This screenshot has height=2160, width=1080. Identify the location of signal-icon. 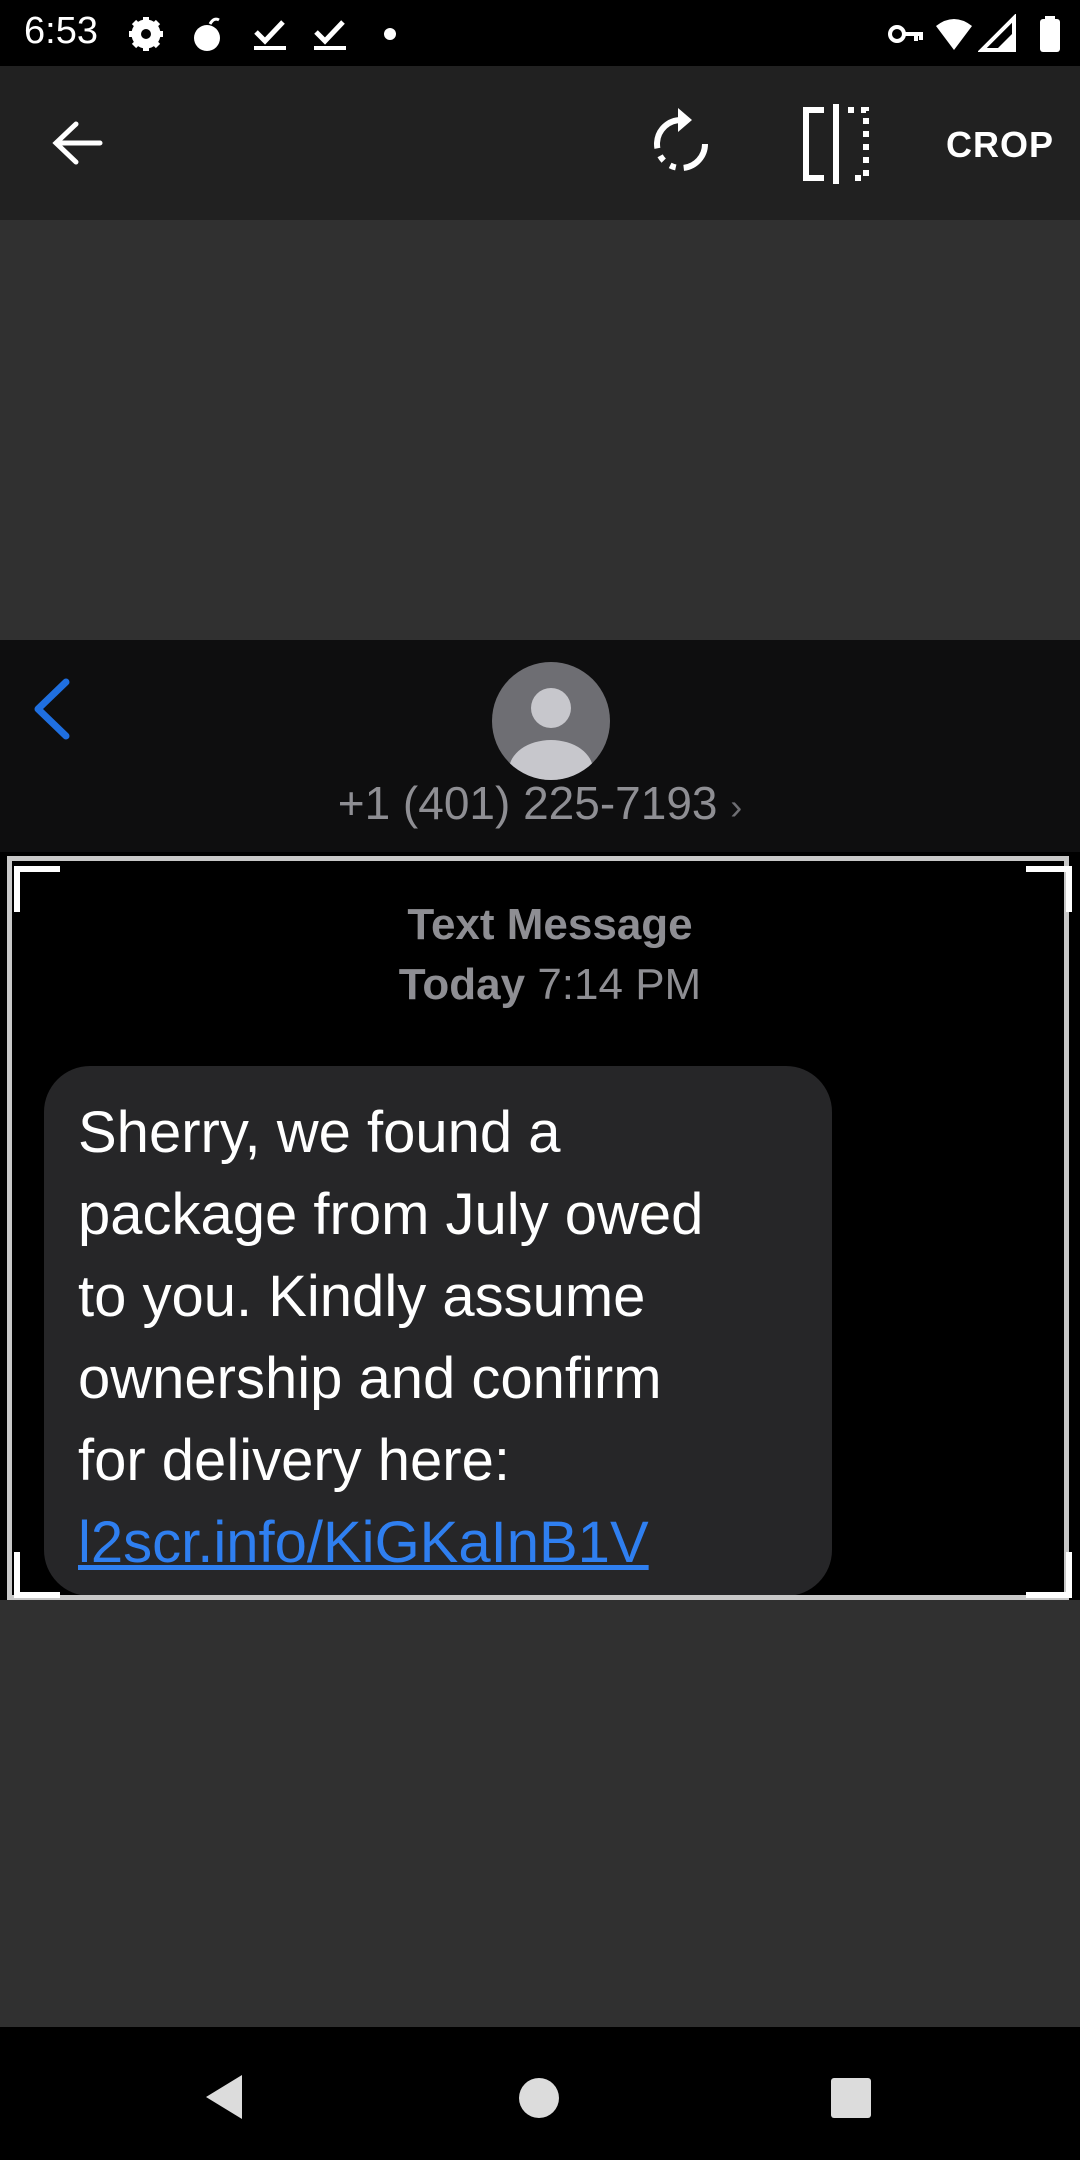
(997, 33).